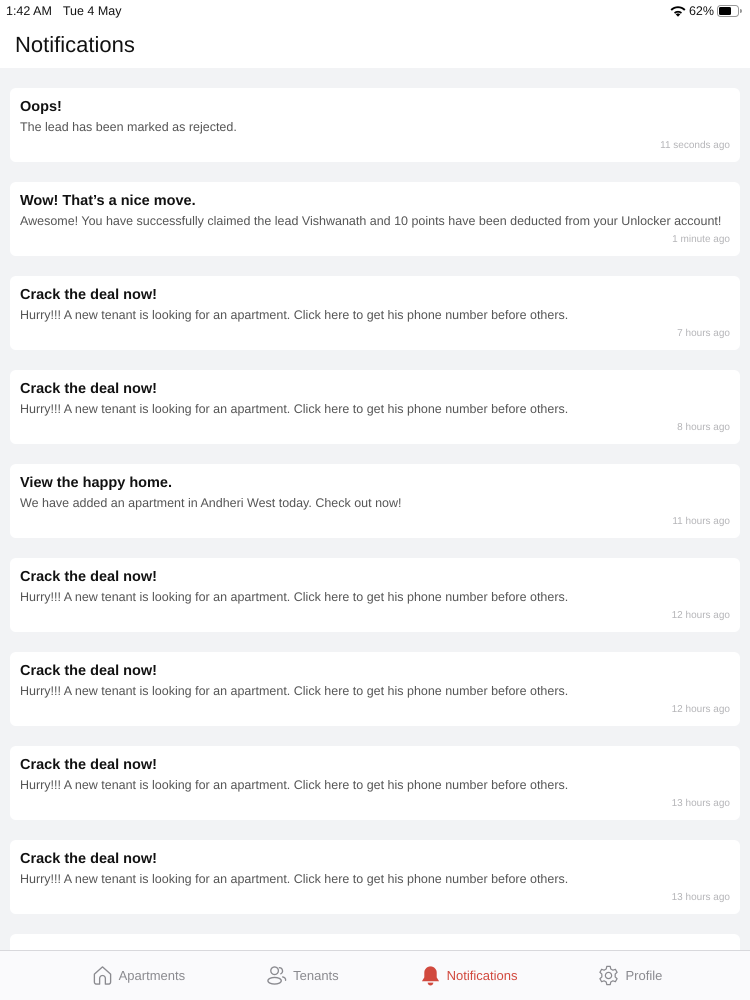  What do you see at coordinates (102, 975) in the screenshot?
I see `house-icon` at bounding box center [102, 975].